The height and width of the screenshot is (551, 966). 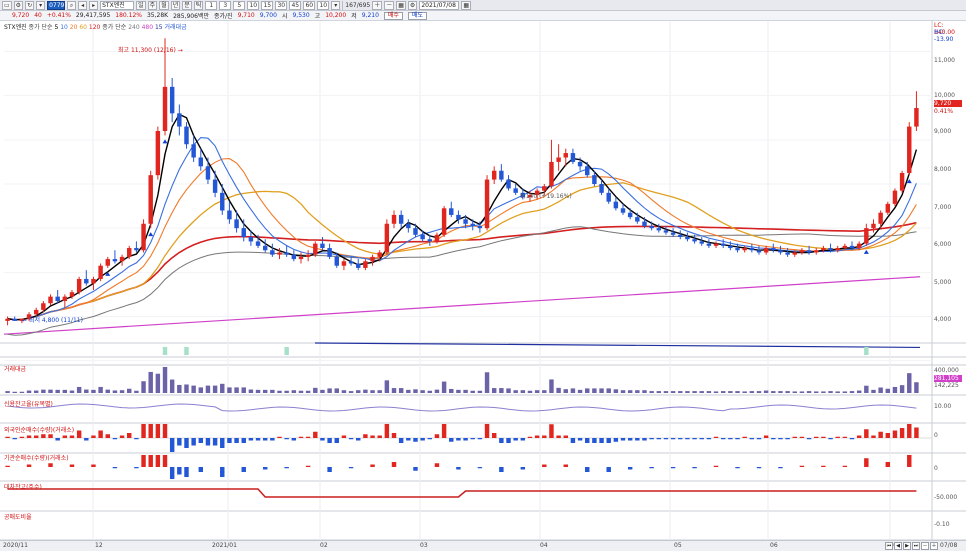 What do you see at coordinates (225, 5) in the screenshot?
I see `period-3: 3` at bounding box center [225, 5].